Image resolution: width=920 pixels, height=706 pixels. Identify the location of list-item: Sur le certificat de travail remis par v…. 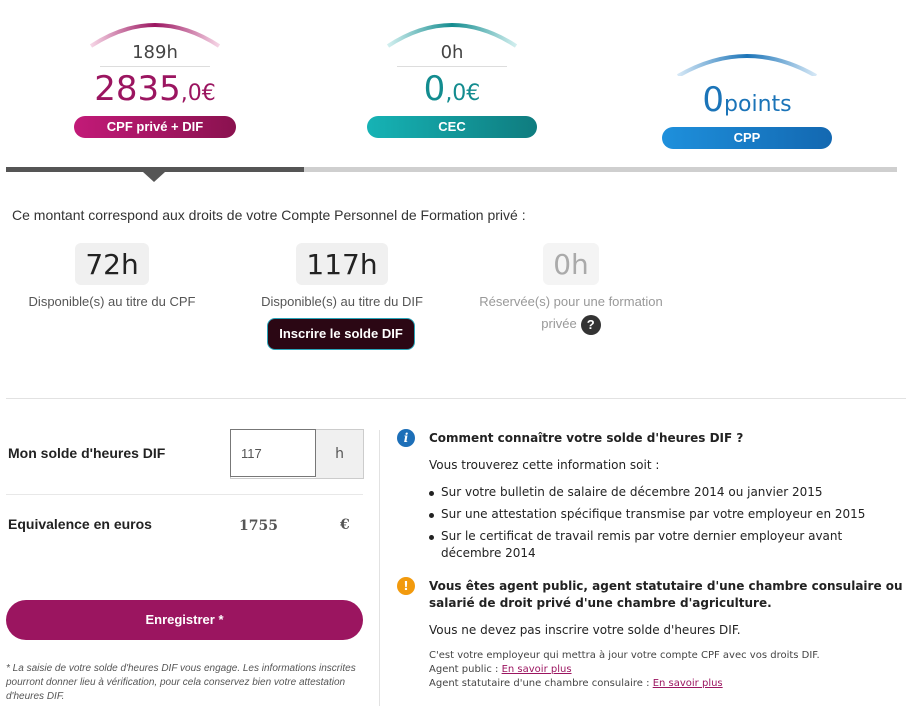
(645, 545).